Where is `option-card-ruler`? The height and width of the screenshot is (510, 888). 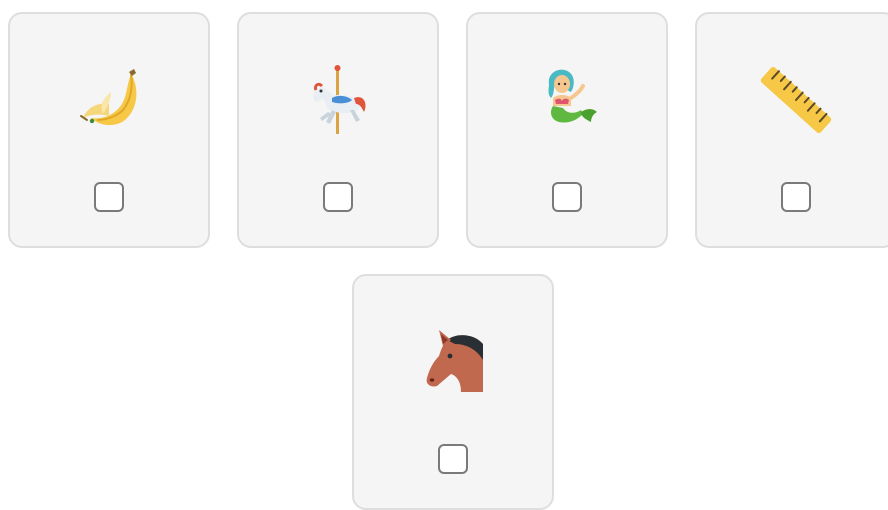 option-card-ruler is located at coordinates (791, 130).